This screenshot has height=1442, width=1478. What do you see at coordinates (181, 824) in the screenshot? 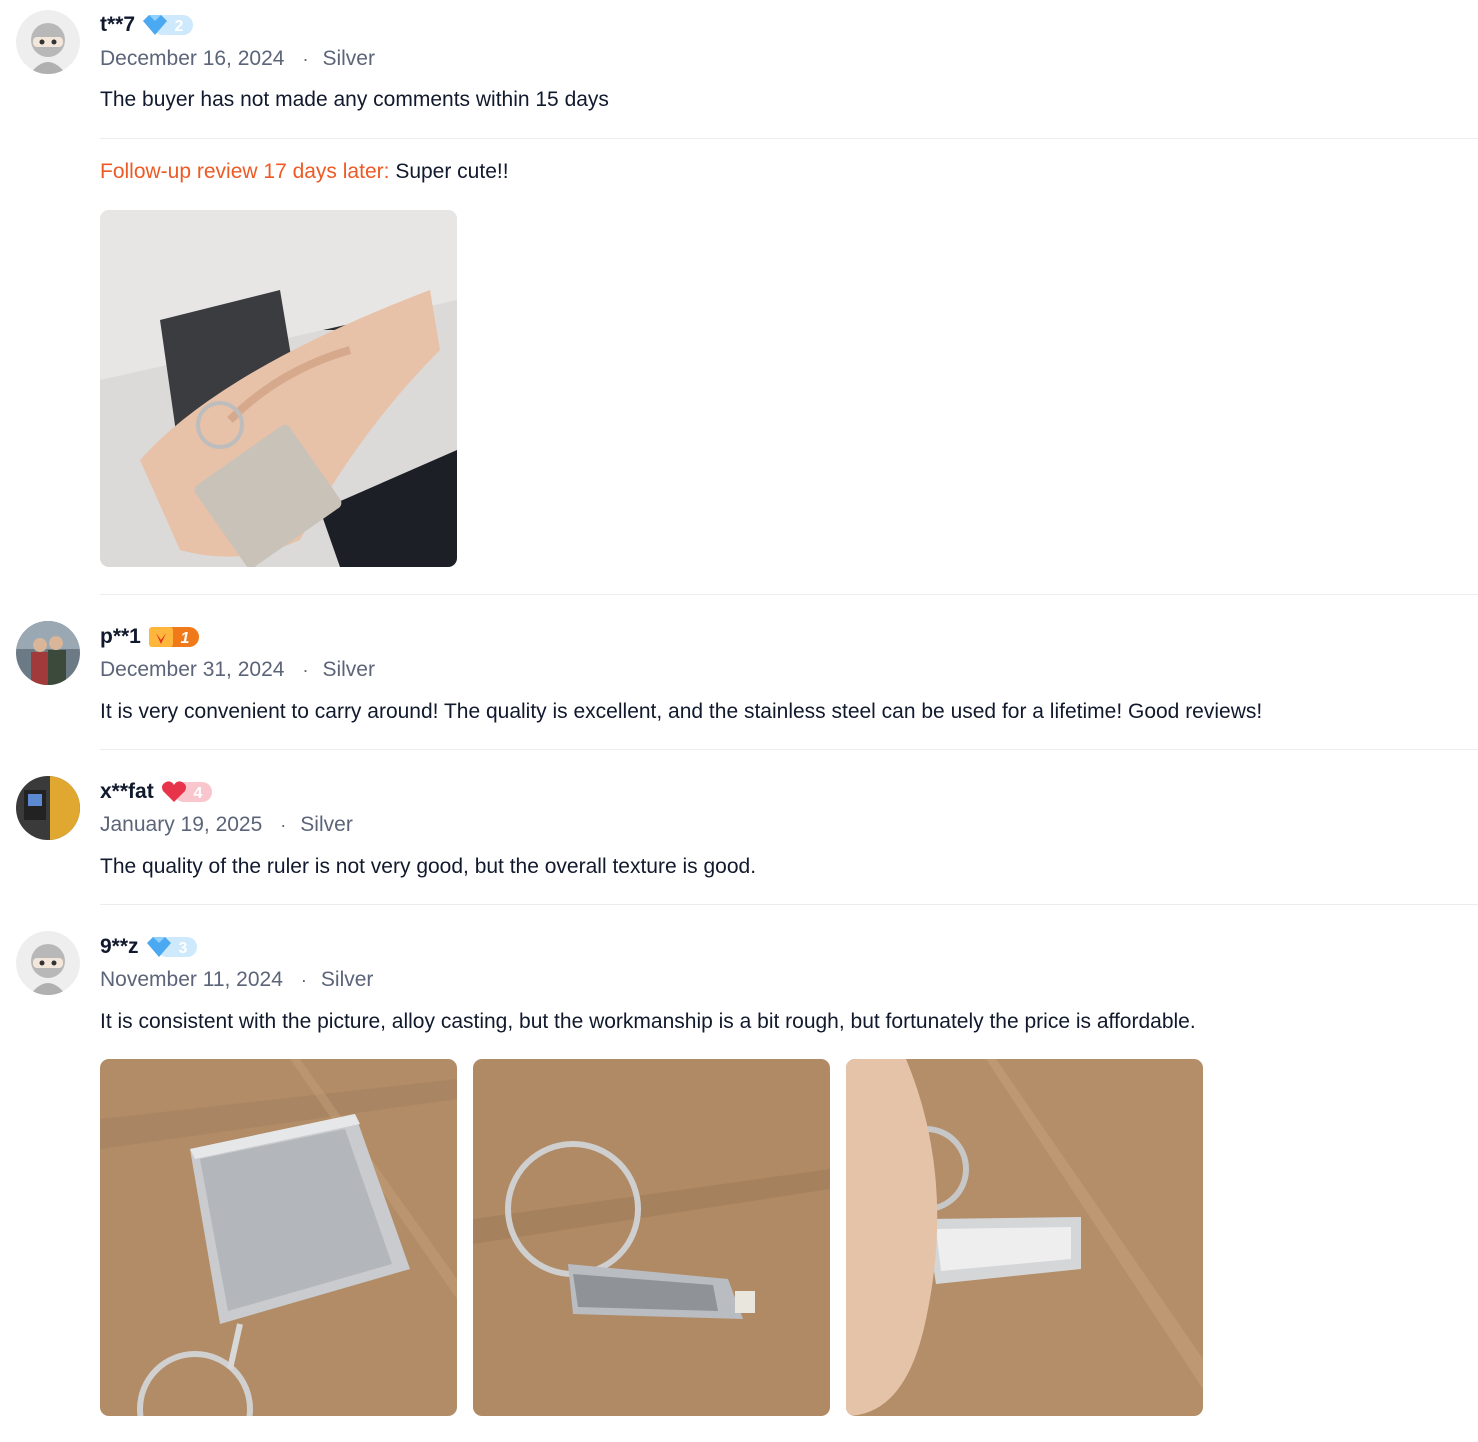
I see `review-date: January 19, 2025` at bounding box center [181, 824].